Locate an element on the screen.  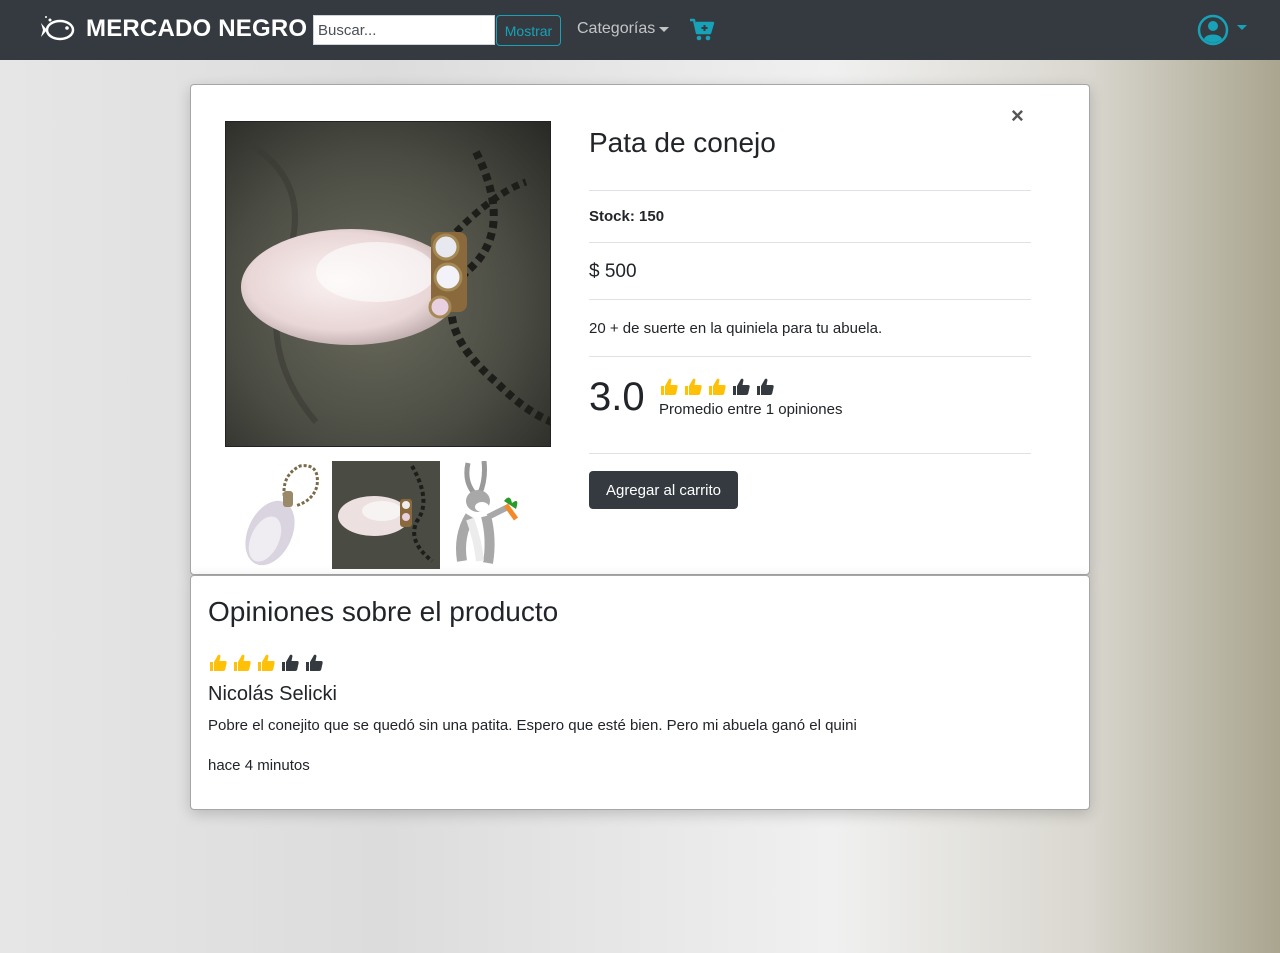
show-button: Mostrar is located at coordinates (528, 30).